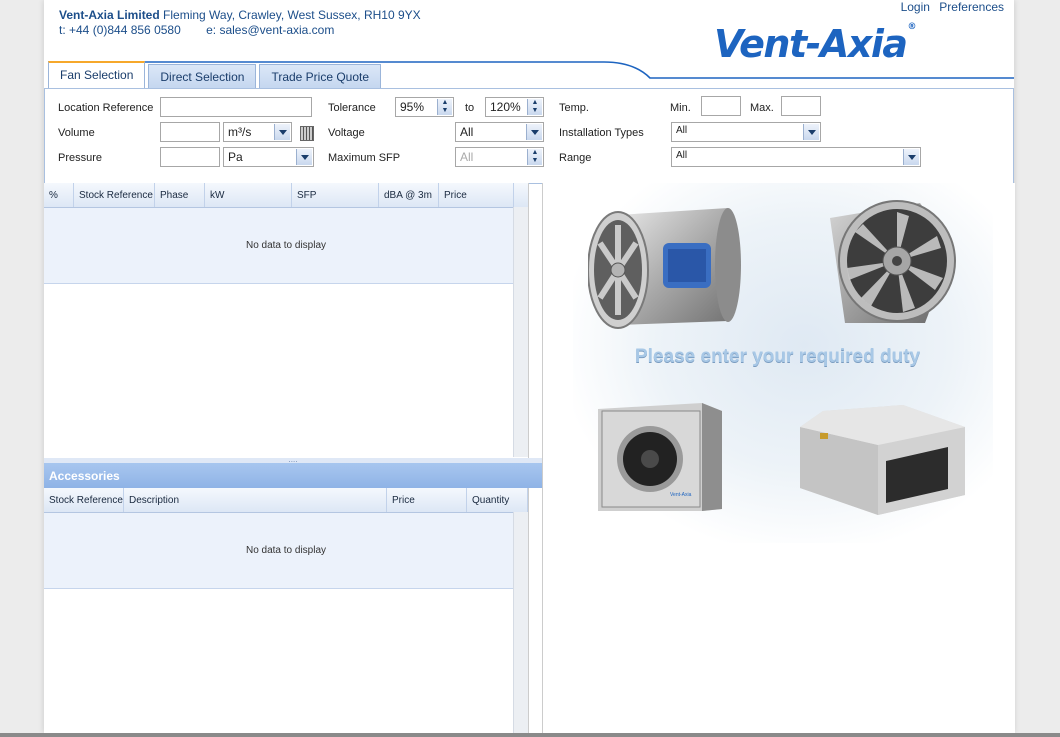 Image resolution: width=1060 pixels, height=737 pixels. What do you see at coordinates (236, 107) in the screenshot?
I see `location-reference-input` at bounding box center [236, 107].